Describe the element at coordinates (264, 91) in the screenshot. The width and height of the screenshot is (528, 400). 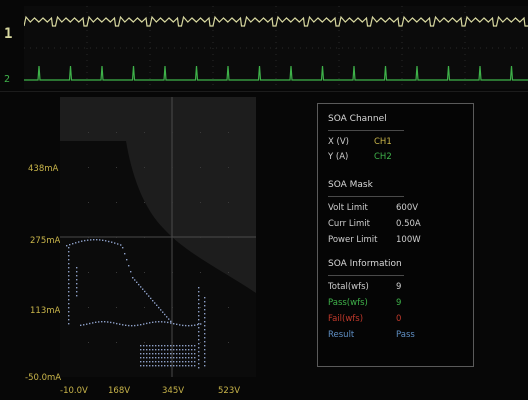
I see `waveform-divider` at that location.